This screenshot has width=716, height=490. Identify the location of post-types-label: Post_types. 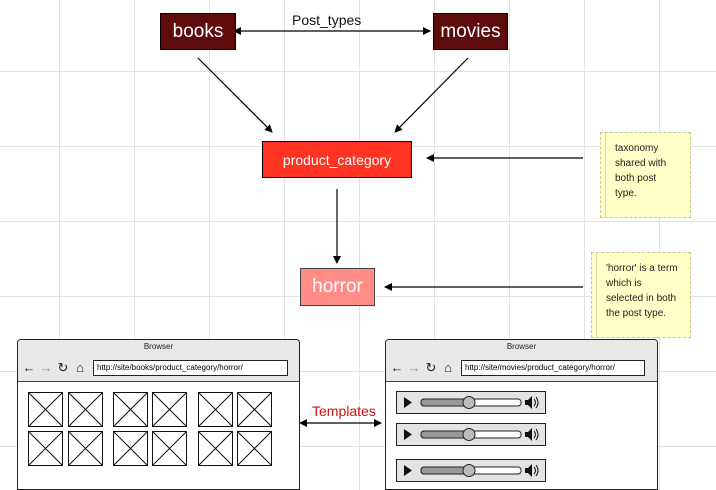
(327, 20).